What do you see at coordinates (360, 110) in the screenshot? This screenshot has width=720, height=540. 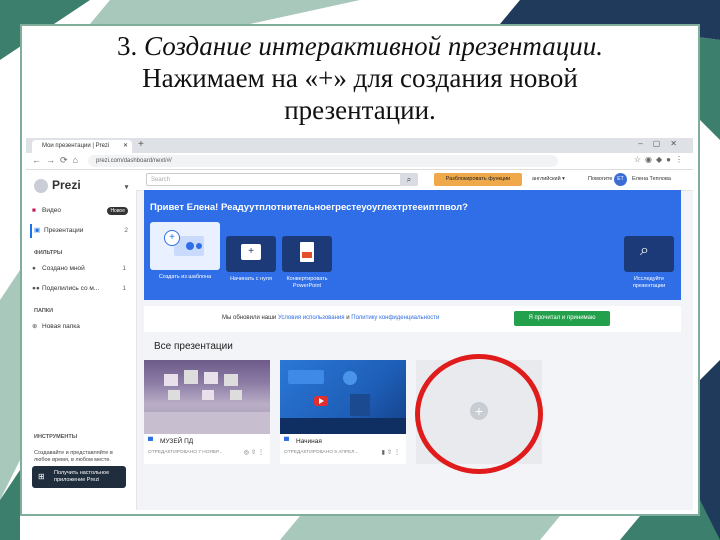 I see `title-line-3: презентации.` at bounding box center [360, 110].